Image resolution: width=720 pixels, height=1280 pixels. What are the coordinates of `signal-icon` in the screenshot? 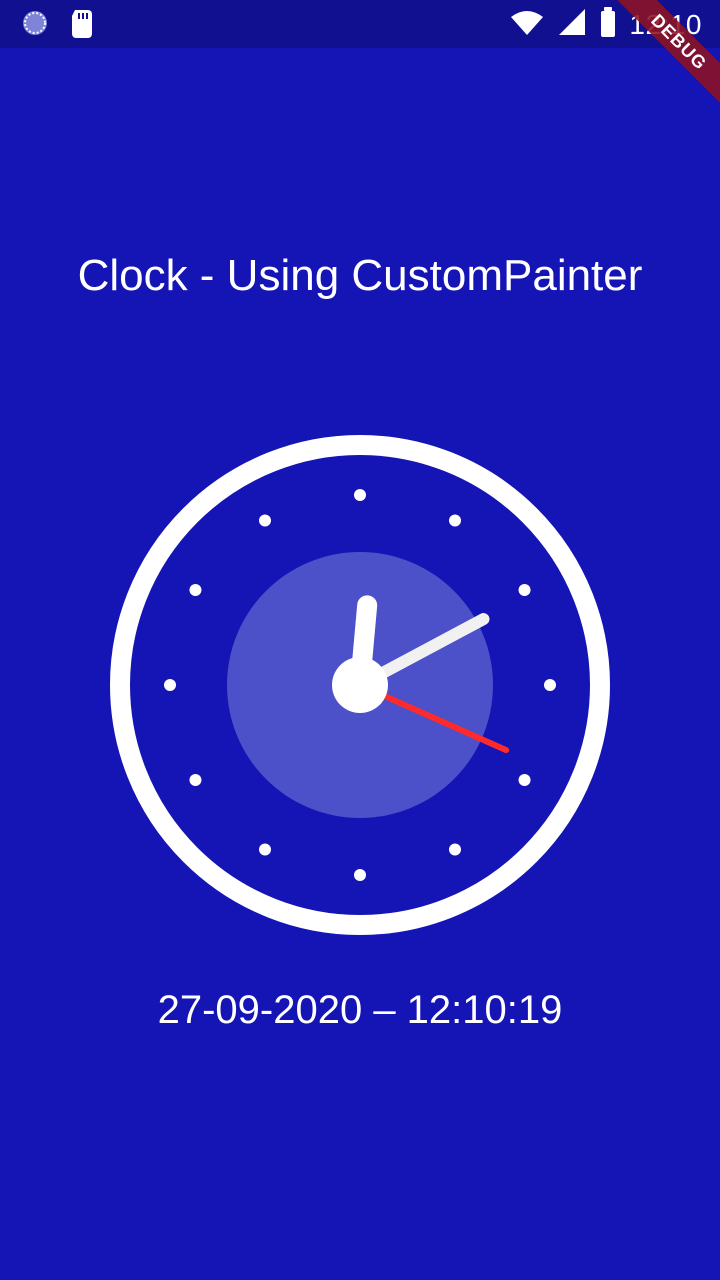 It's located at (572, 24).